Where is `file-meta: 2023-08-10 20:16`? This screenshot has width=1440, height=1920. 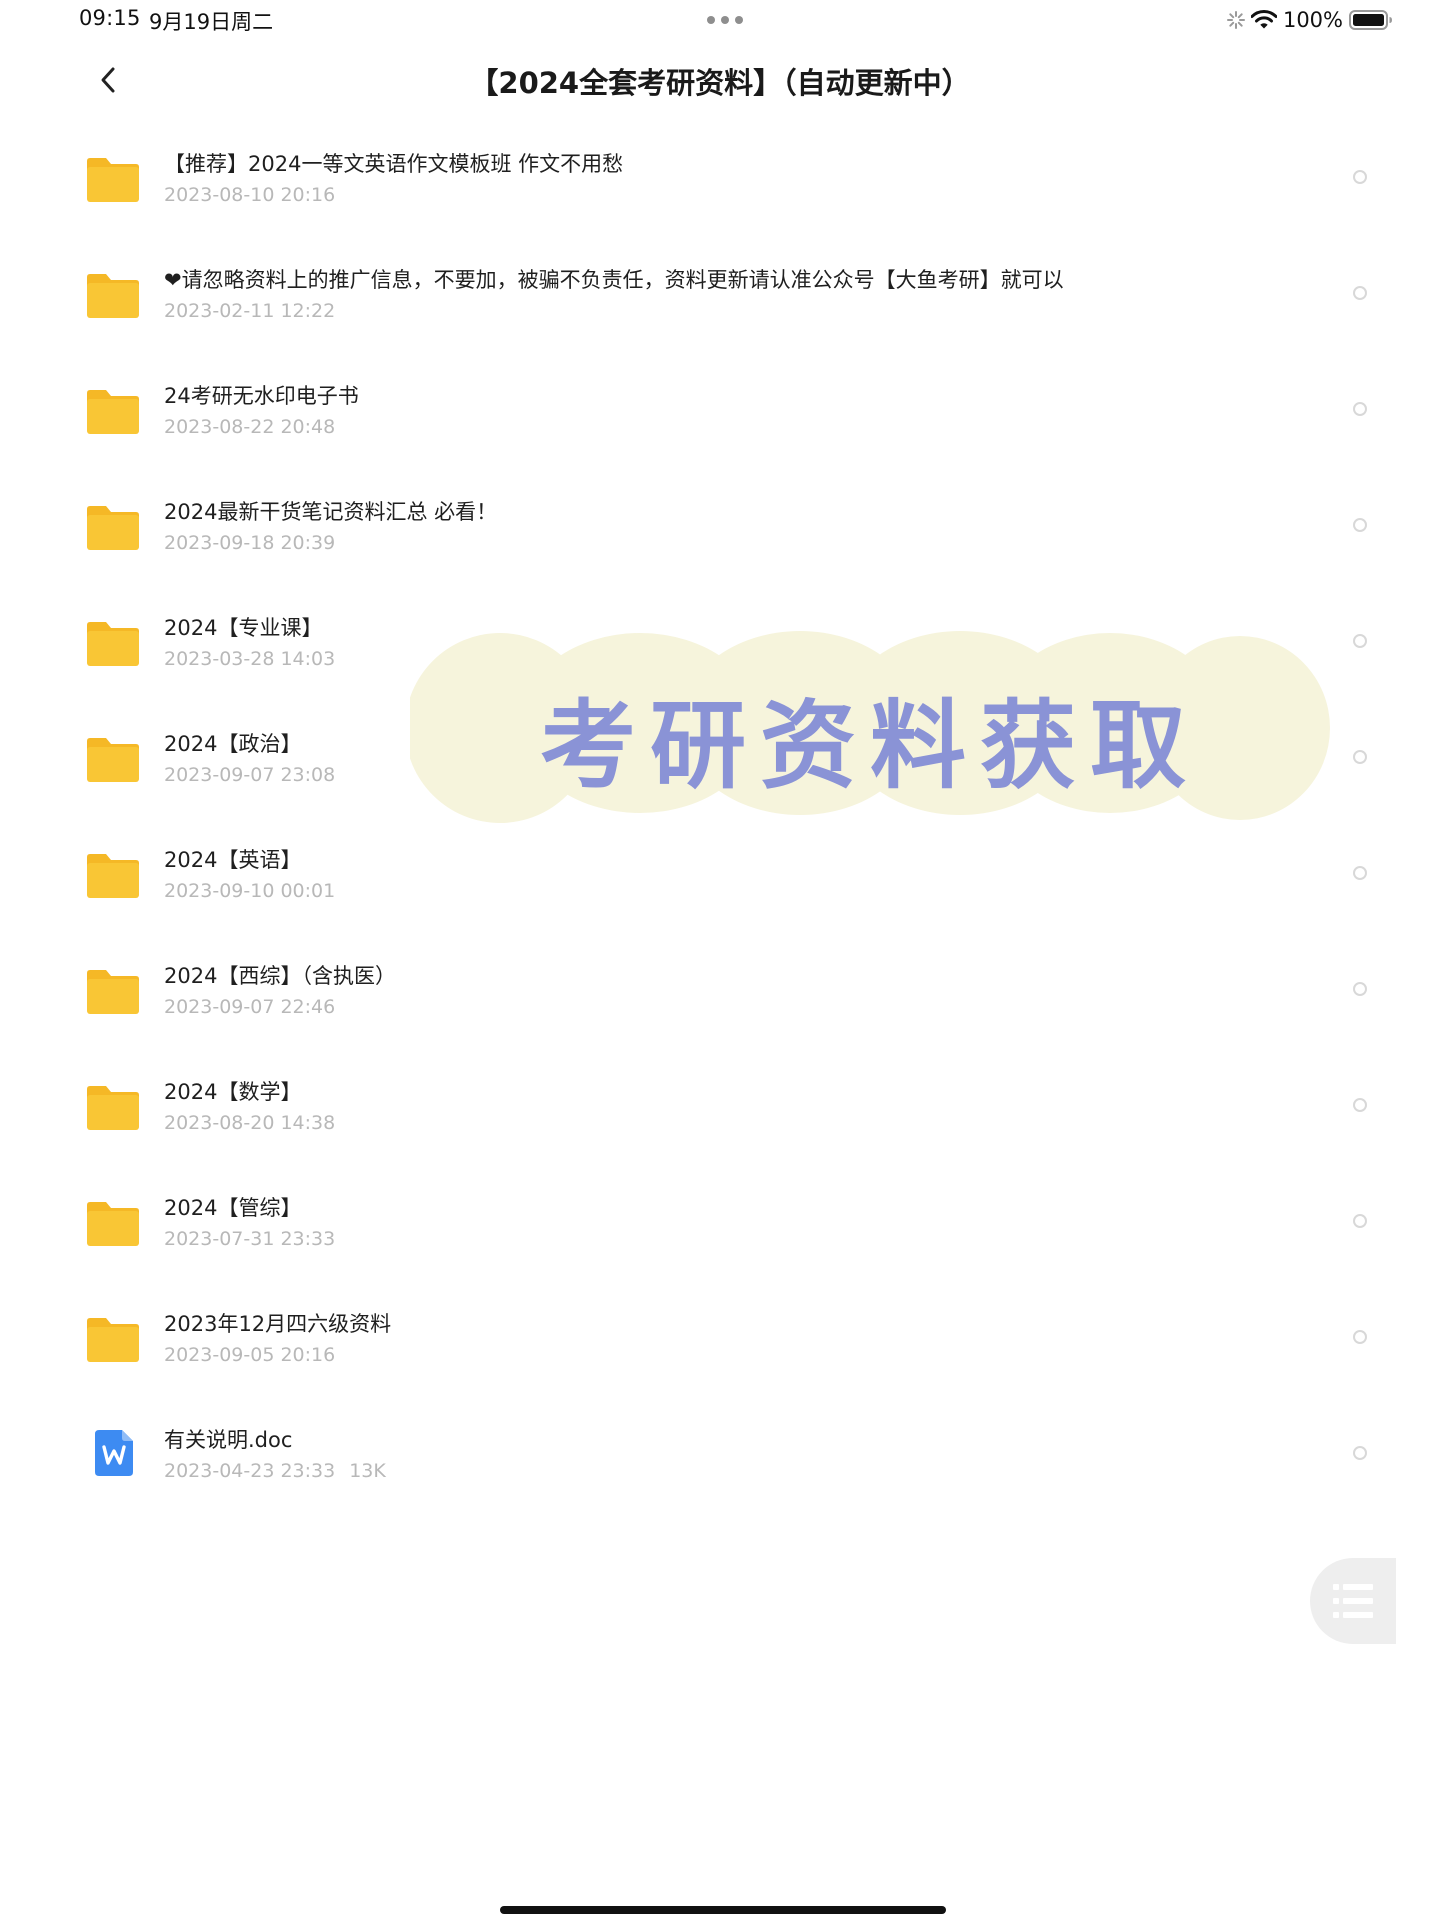
file-meta: 2023-08-10 20:16 is located at coordinates (249, 195).